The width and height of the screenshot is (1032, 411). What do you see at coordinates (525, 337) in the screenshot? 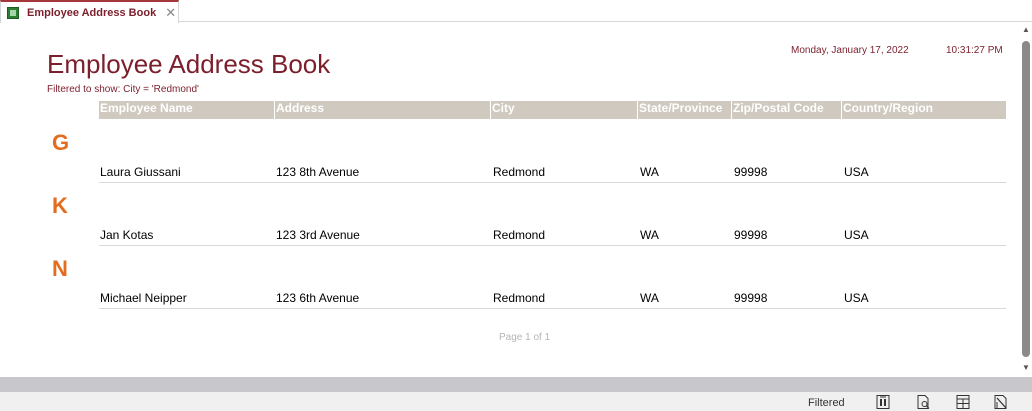
I see `page-number-footer: Page 1 of 1` at bounding box center [525, 337].